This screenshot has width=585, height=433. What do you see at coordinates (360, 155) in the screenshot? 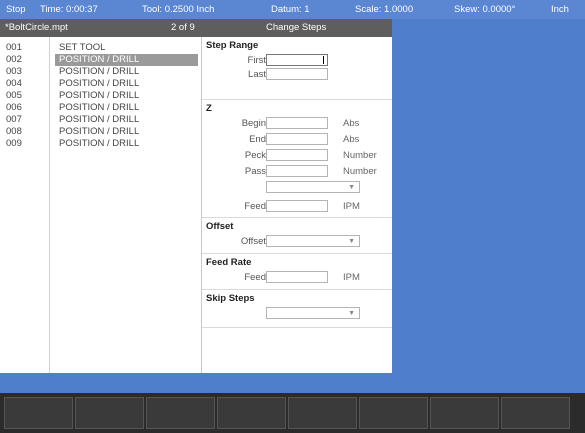
I see `peck-unit: Number` at bounding box center [360, 155].